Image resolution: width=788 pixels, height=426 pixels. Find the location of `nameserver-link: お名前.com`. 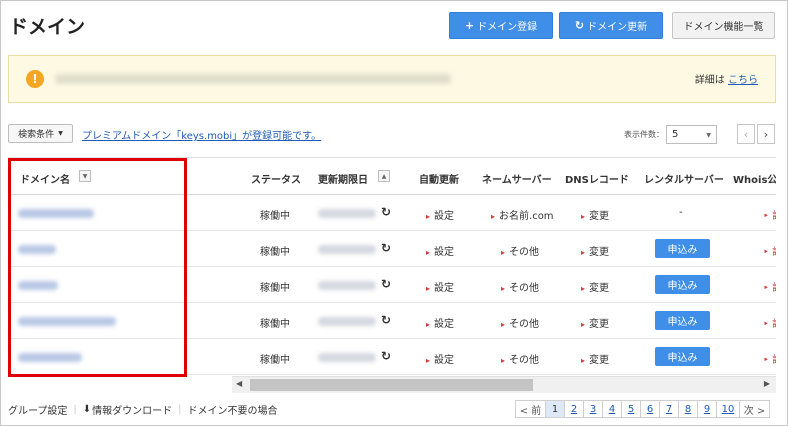

nameserver-link: お名前.com is located at coordinates (522, 214).